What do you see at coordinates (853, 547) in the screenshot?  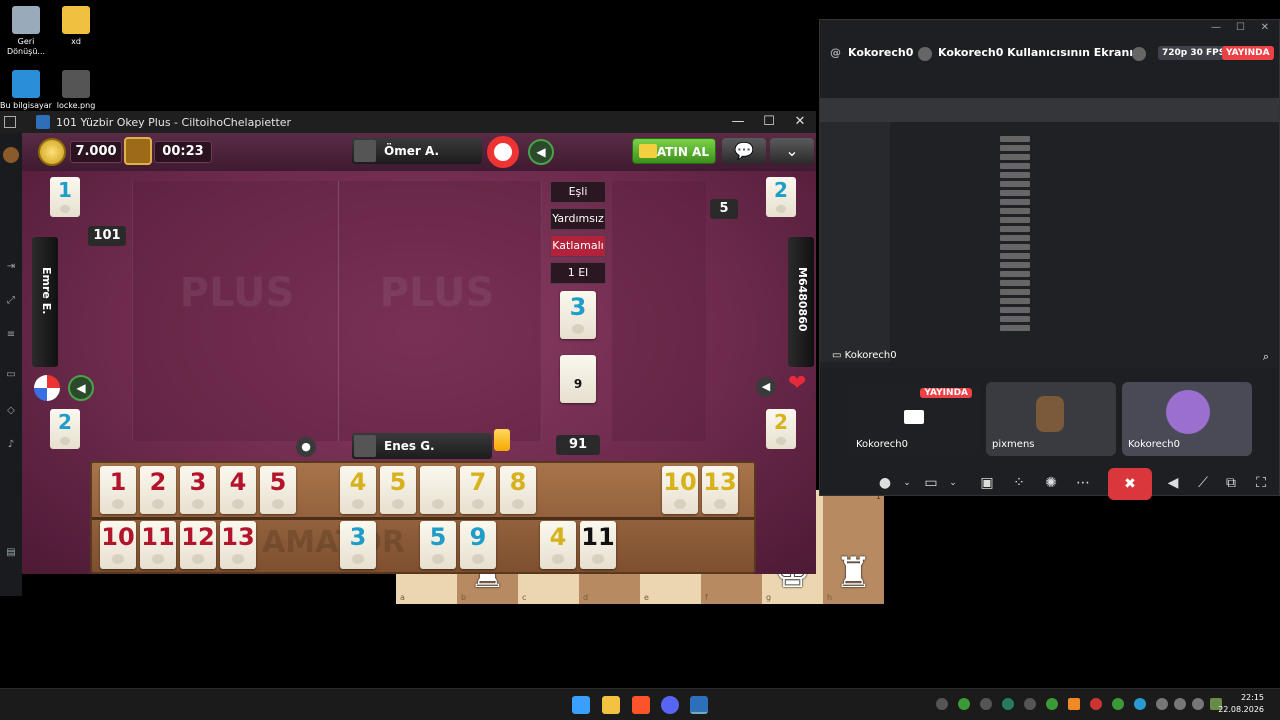 I see `chess-square: h ♜ 1` at bounding box center [853, 547].